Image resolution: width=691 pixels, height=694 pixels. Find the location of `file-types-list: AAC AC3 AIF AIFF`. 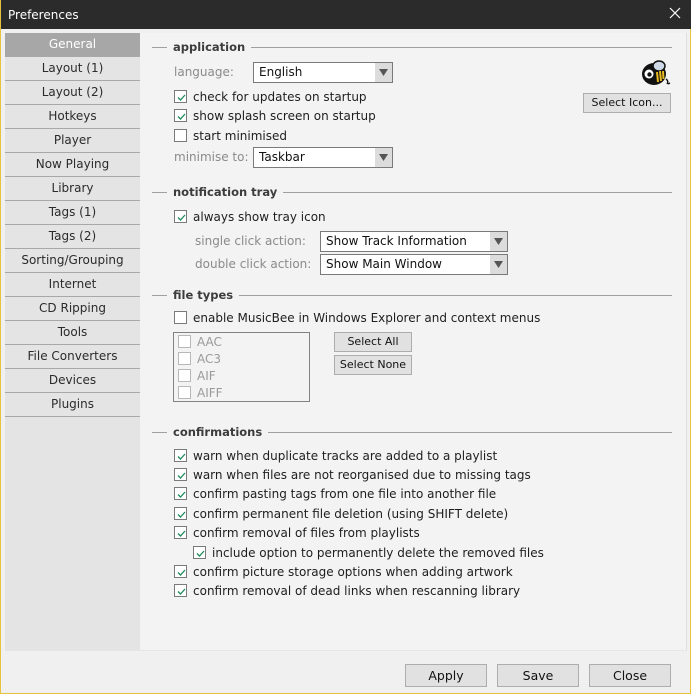

file-types-list: AAC AC3 AIF AIFF is located at coordinates (241, 367).